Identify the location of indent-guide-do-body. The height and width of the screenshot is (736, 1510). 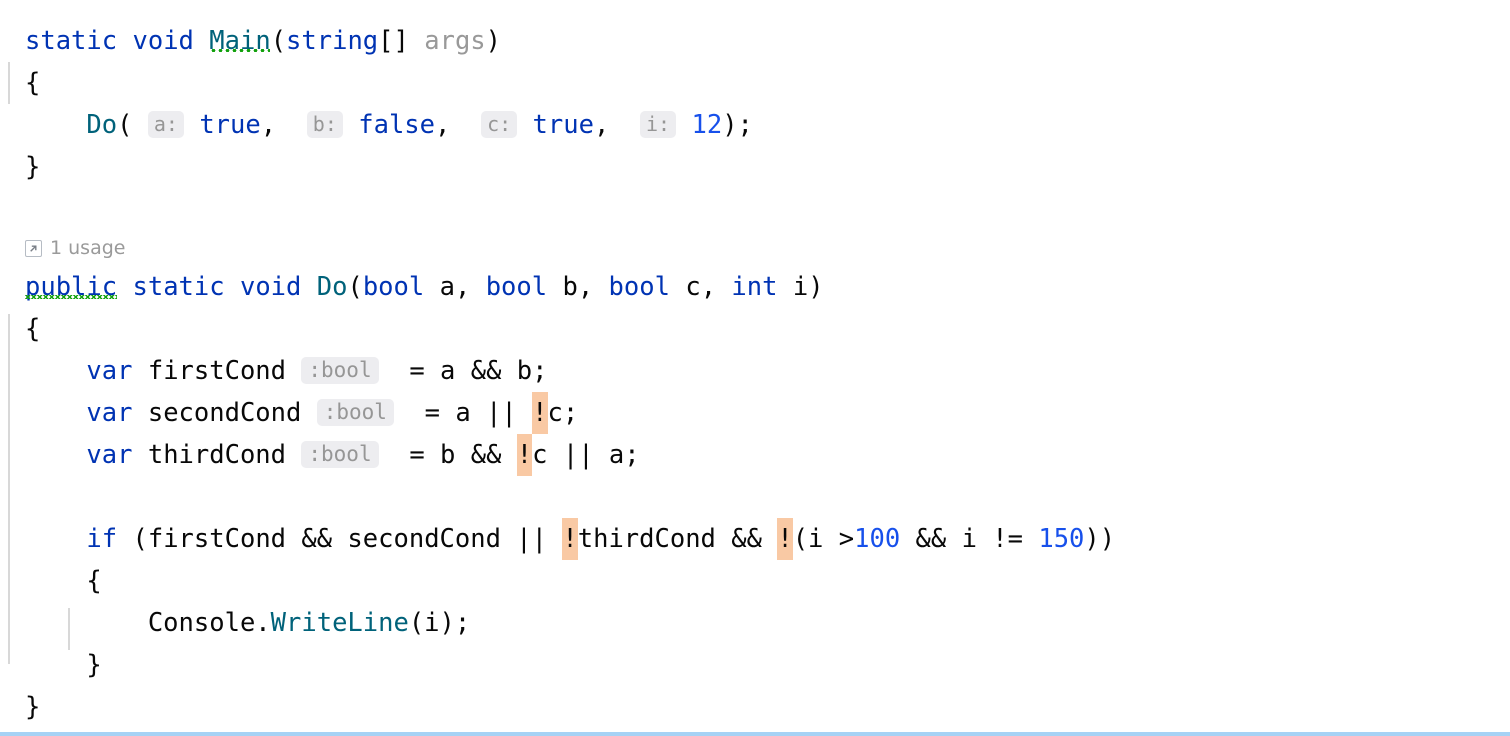
(9, 489).